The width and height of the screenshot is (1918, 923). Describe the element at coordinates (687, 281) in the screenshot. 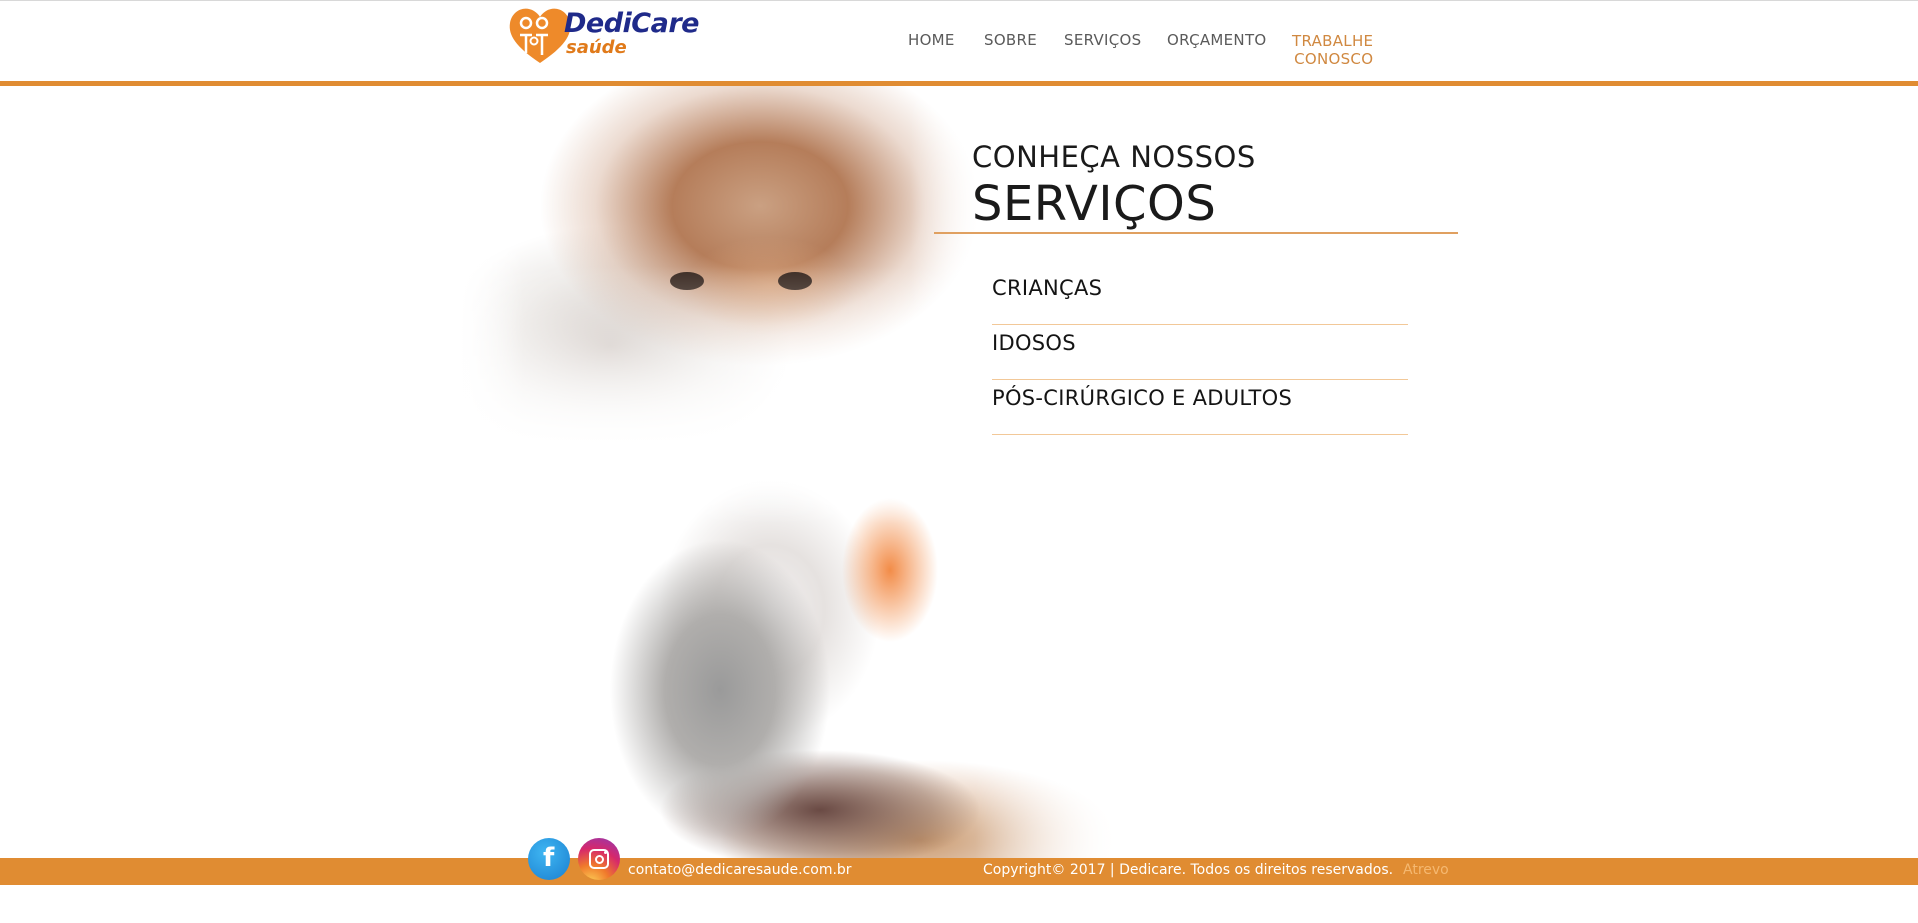

I see `child-eye-left` at that location.